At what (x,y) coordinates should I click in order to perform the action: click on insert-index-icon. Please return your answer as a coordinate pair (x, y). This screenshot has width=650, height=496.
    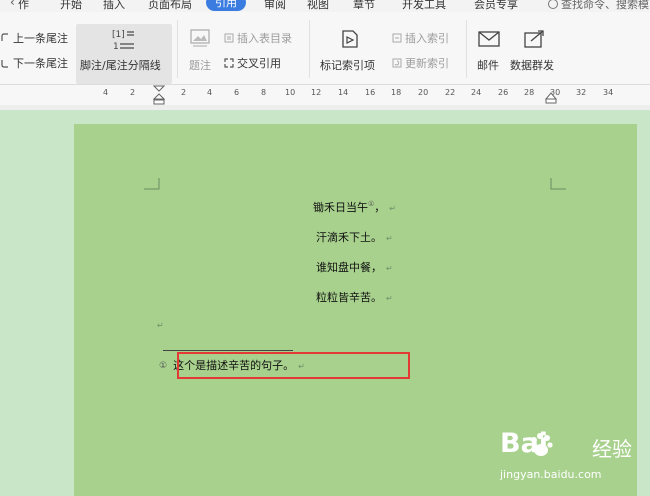
    Looking at the image, I should click on (397, 38).